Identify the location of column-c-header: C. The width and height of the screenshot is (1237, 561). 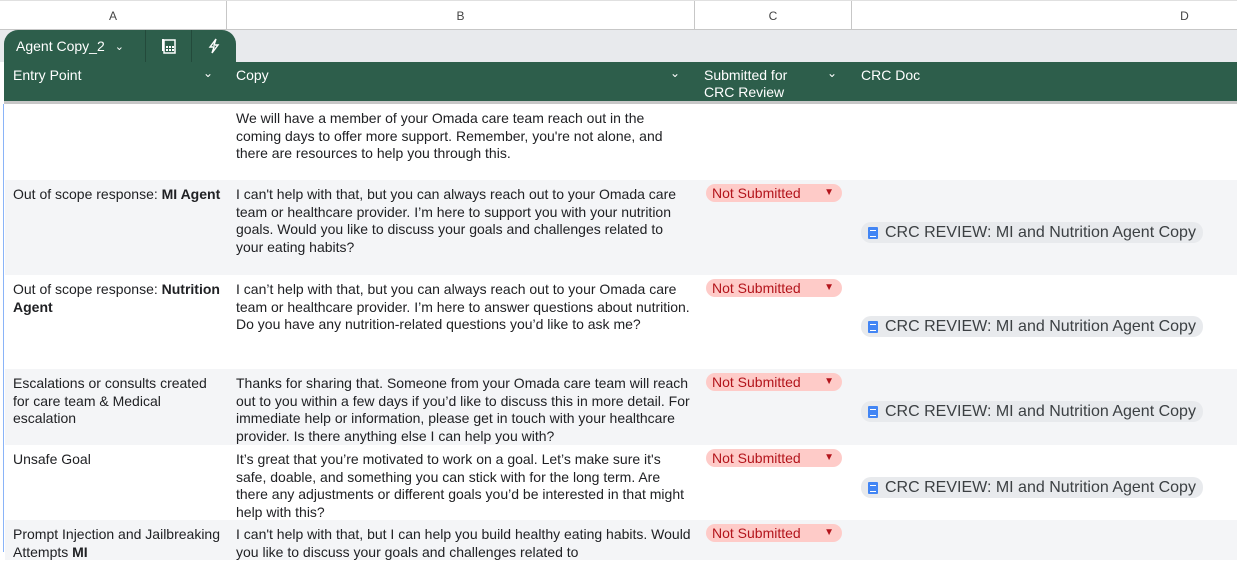
(773, 16).